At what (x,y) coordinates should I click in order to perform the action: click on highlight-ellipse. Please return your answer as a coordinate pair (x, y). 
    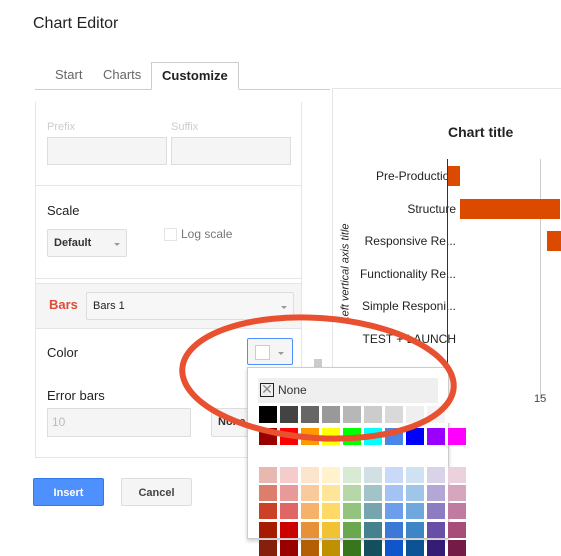
    Looking at the image, I should click on (318, 378).